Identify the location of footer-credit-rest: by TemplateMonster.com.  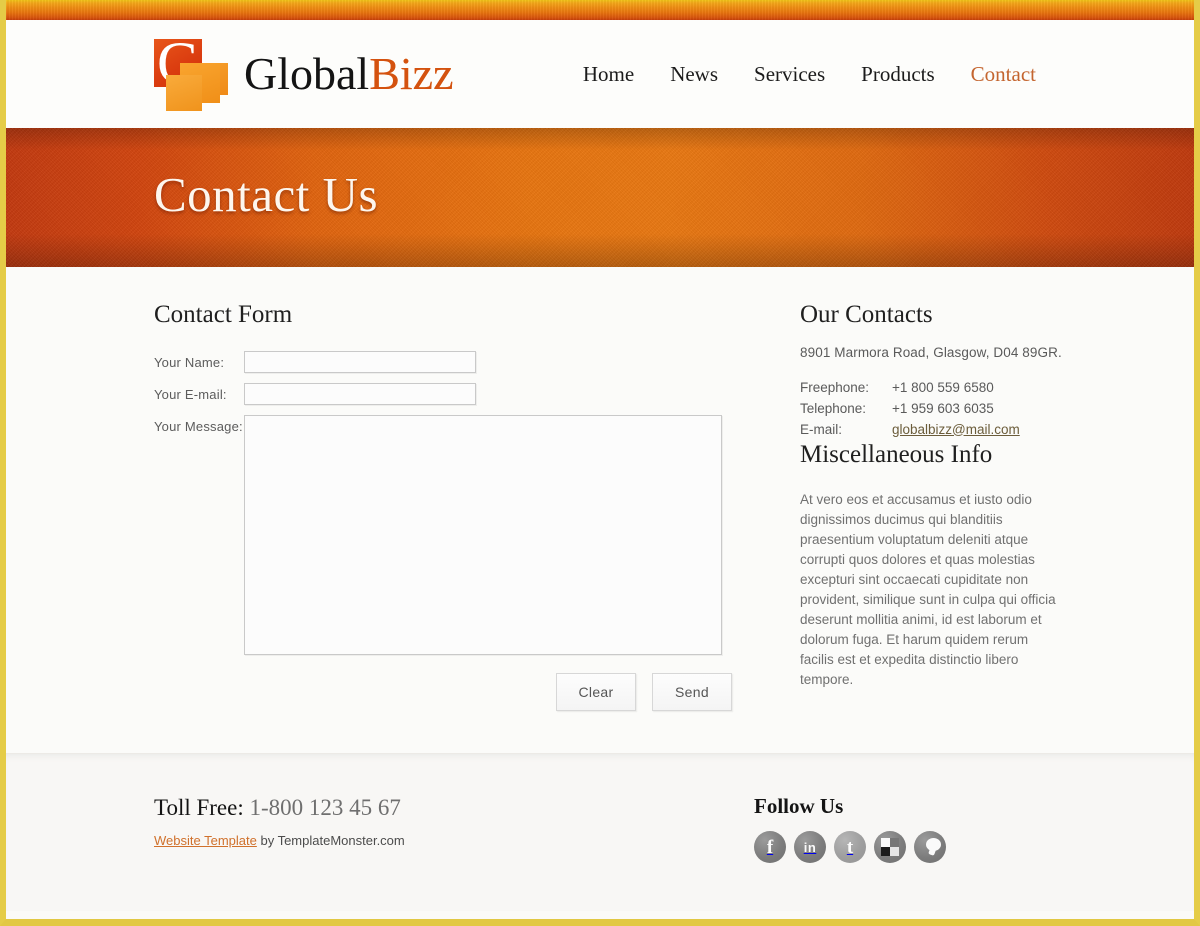
(330, 840).